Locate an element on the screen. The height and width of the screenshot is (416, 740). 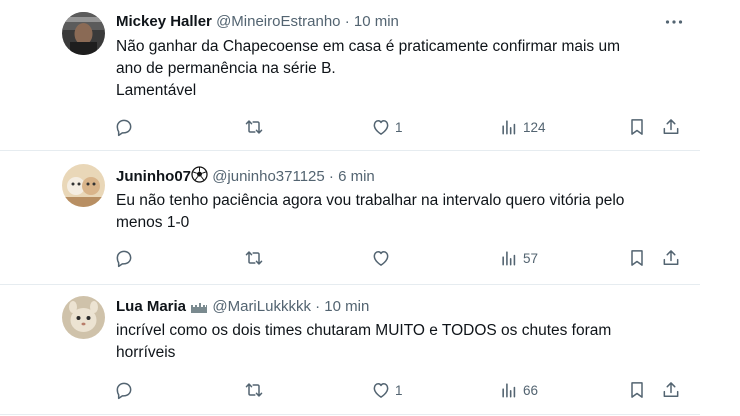
post-header: Juninho07 @juninho371125 · 6 min is located at coordinates (245, 176).